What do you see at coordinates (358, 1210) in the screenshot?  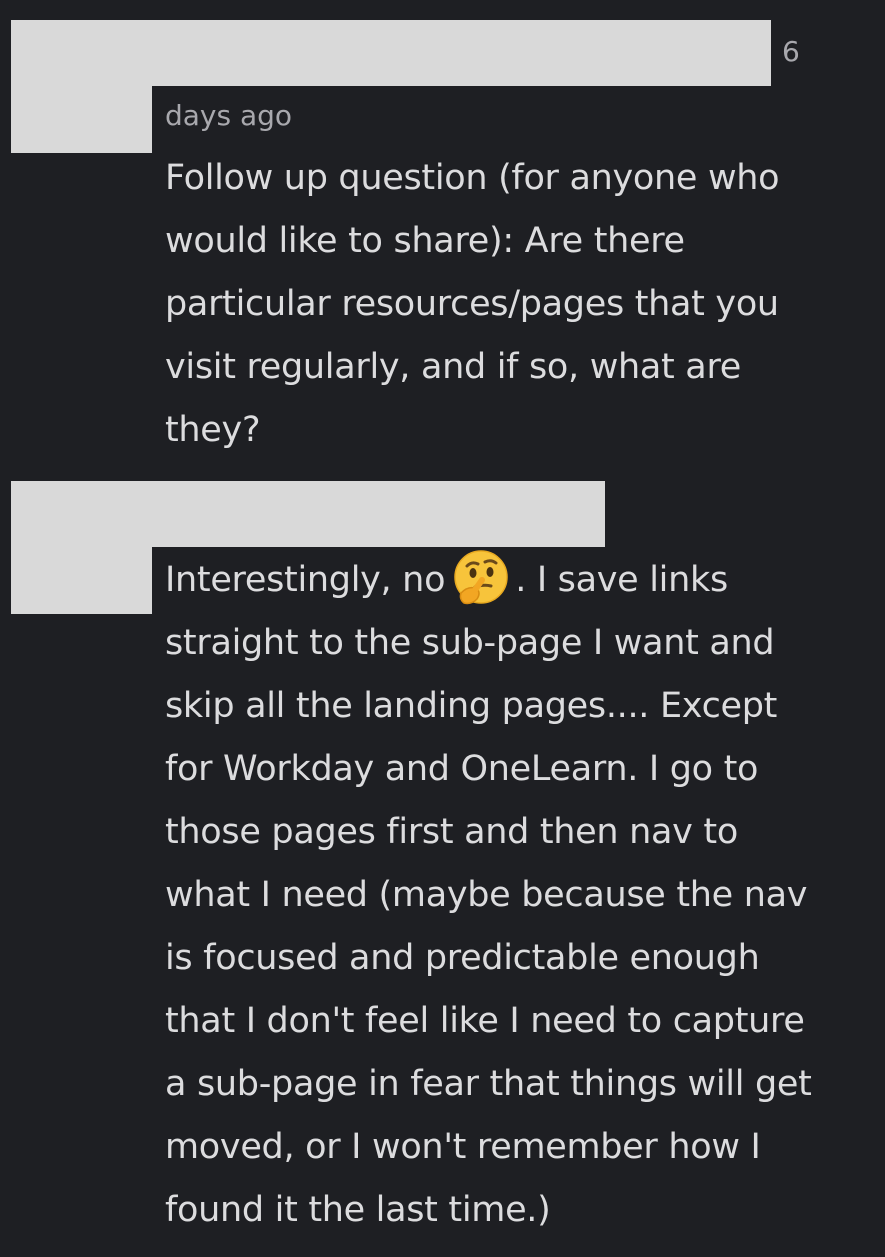 I see `message-2-line: found it the last time.)` at bounding box center [358, 1210].